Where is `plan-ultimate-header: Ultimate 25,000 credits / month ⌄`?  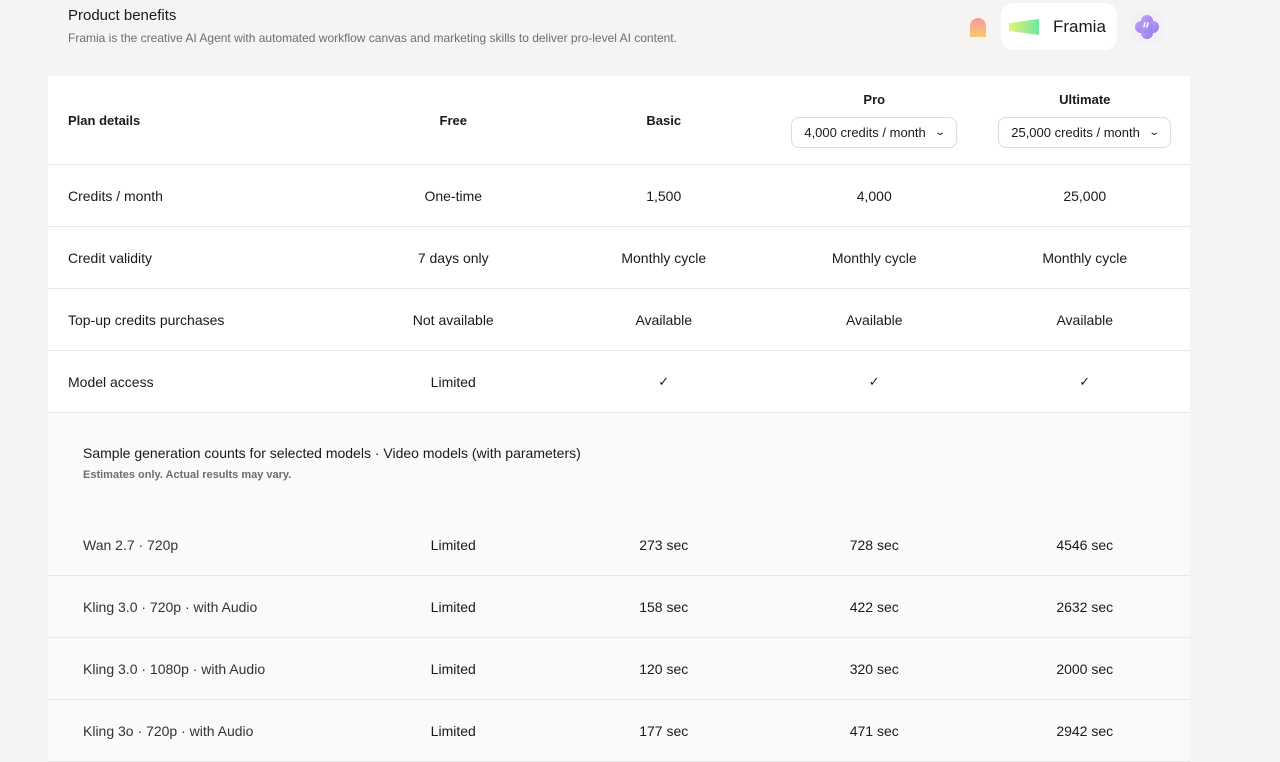
plan-ultimate-header: Ultimate 25,000 credits / month ⌄ is located at coordinates (1085, 120).